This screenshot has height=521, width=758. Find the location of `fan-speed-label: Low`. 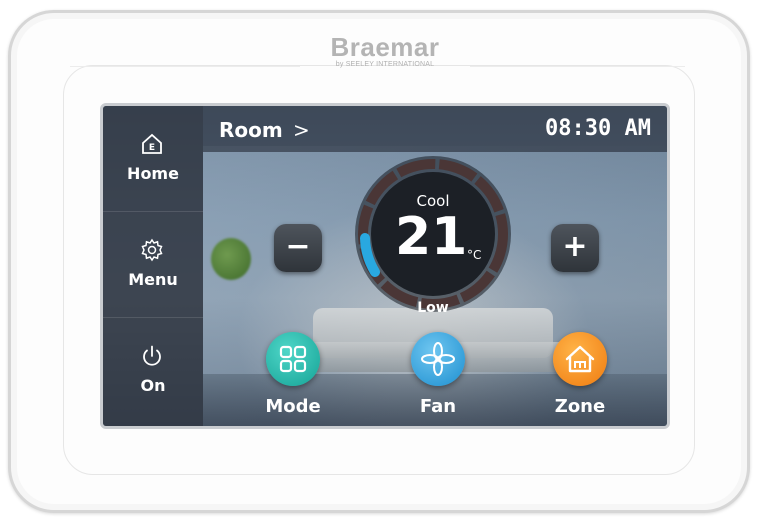

fan-speed-label: Low is located at coordinates (433, 308).